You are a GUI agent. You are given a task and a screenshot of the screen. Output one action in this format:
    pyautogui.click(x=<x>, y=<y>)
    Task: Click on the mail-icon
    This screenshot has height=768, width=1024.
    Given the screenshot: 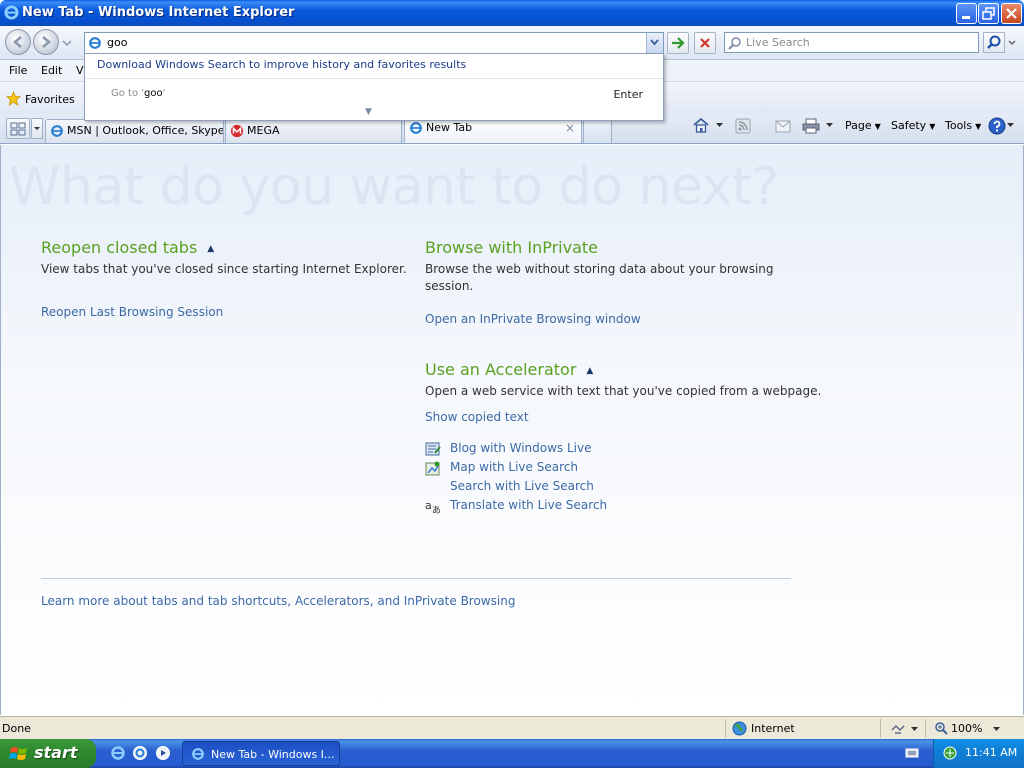 What is the action you would take?
    pyautogui.click(x=783, y=126)
    